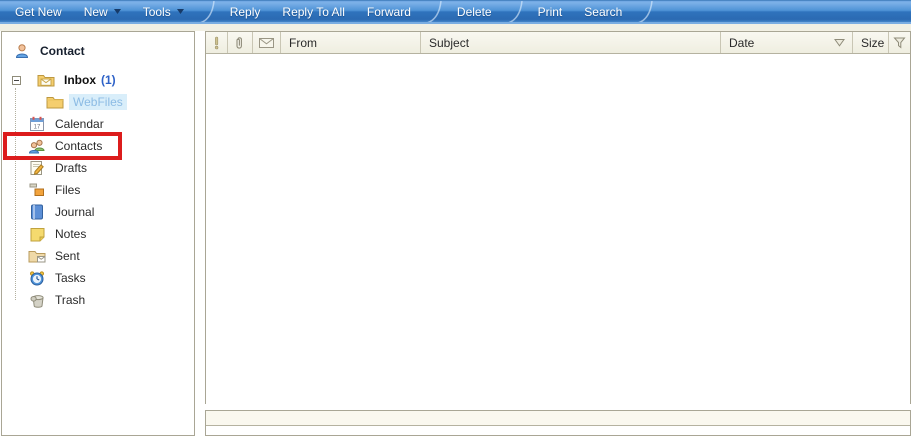 Image resolution: width=911 pixels, height=436 pixels. I want to click on search-button-label: Search, so click(603, 11).